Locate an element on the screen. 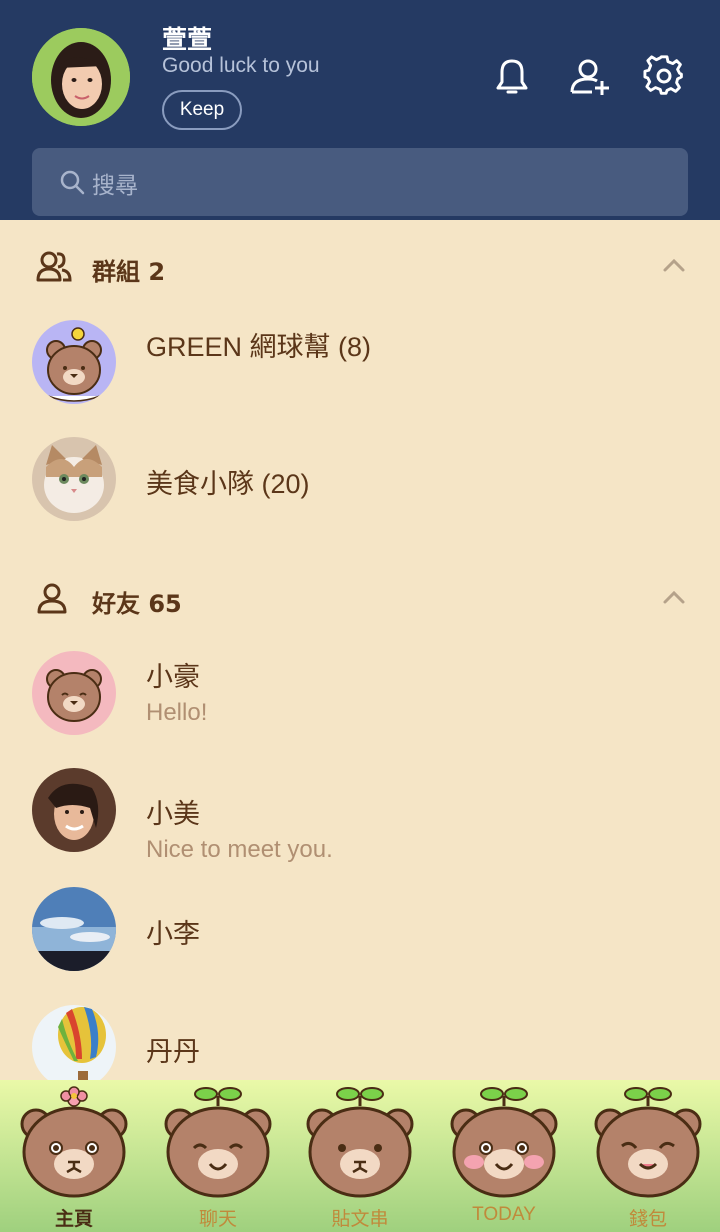  friend-avatar-photo is located at coordinates (74, 810).